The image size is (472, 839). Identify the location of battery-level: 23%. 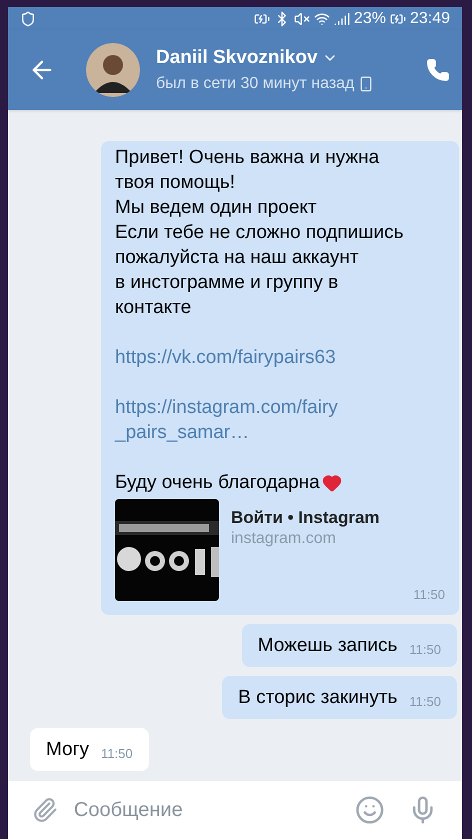
(370, 18).